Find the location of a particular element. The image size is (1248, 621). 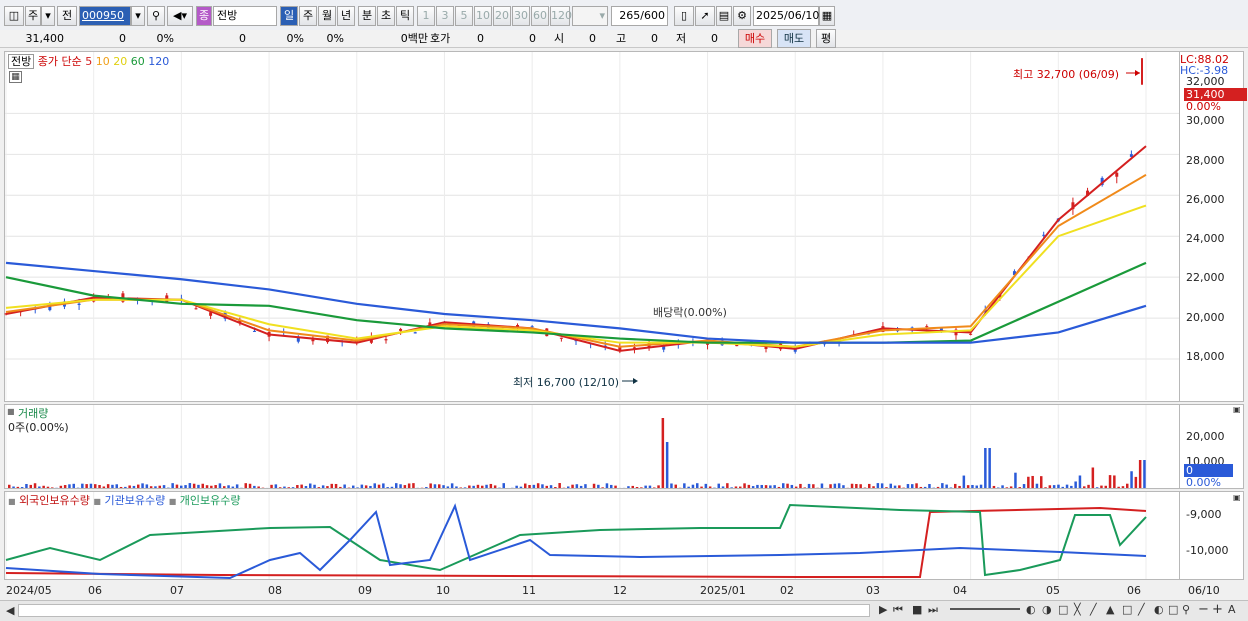

dividend-annotation: 배당락(0.00%) is located at coordinates (690, 312).